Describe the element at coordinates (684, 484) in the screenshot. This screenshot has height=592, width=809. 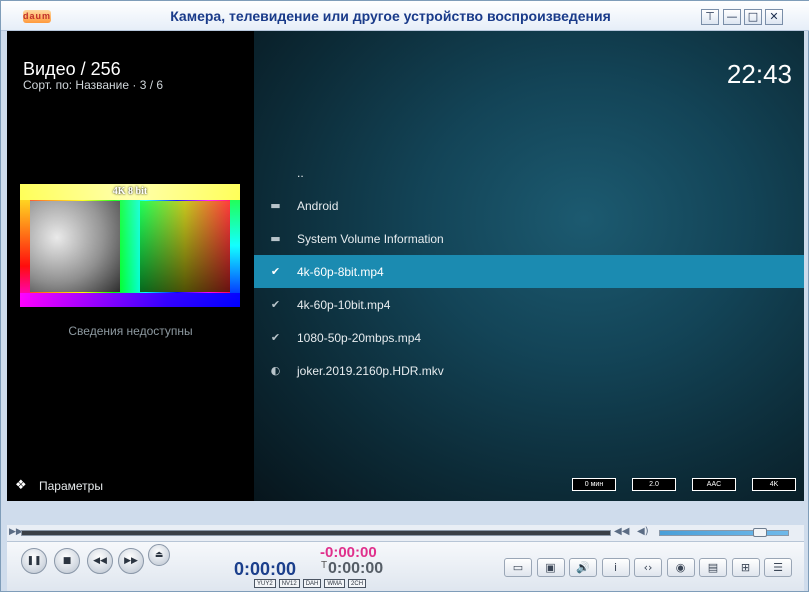
I see `media-flags: 0 мин 2.0 AAC 4K` at that location.